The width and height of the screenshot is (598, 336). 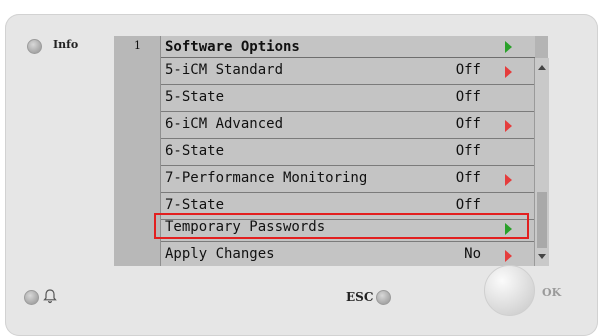 I want to click on menu-row-6-icm-advanced: 6-iCM Advanced Off, so click(x=348, y=125).